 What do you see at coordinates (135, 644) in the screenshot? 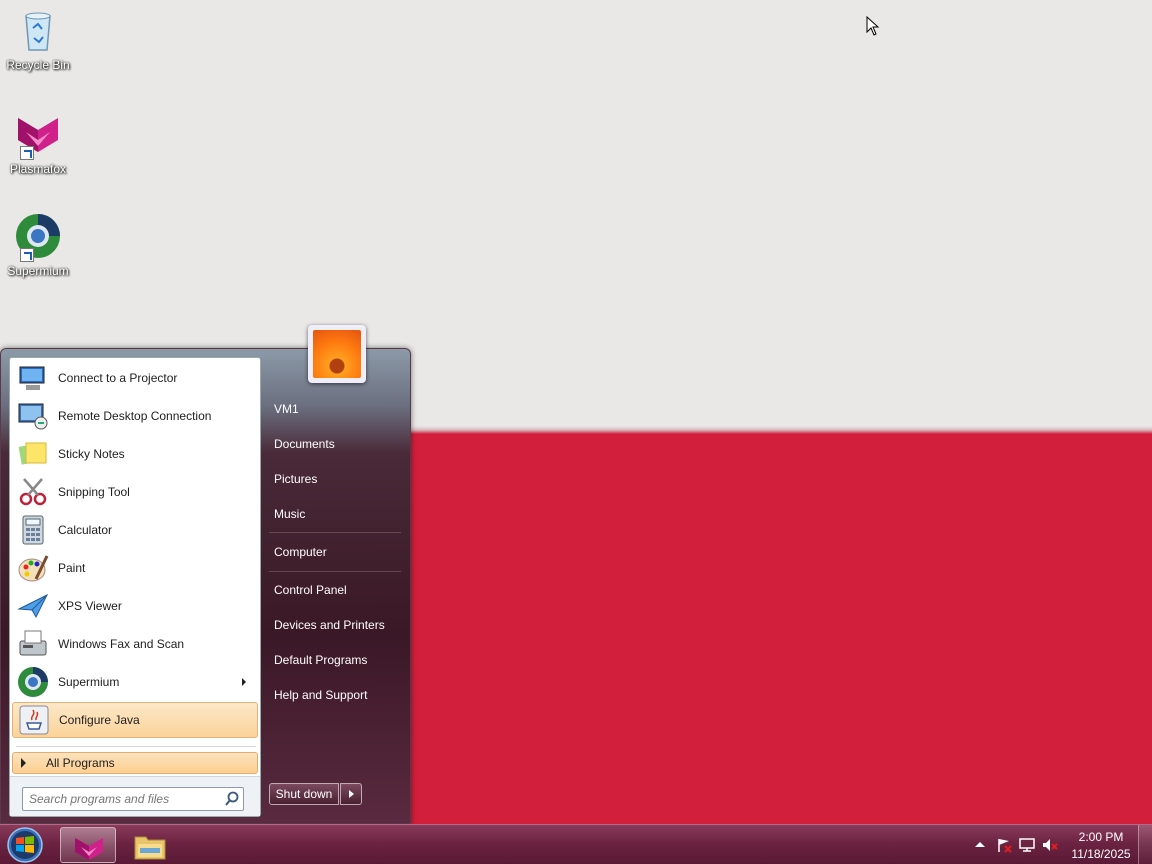
I see `program-windows-fax-and-scan: Windows Fax and Scan` at bounding box center [135, 644].